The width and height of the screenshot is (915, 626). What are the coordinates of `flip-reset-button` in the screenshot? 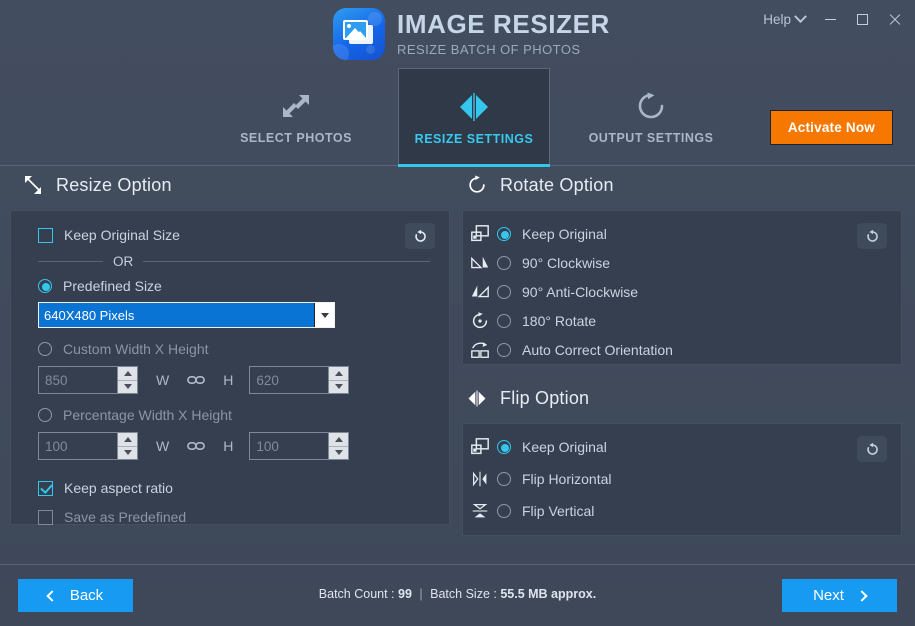 It's located at (872, 449).